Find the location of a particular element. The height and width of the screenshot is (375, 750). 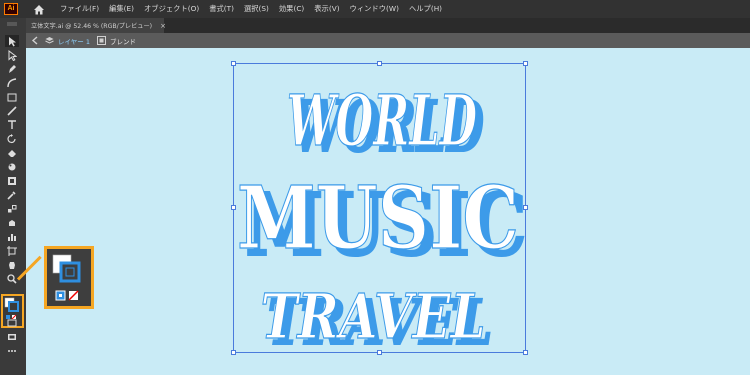

handle-left is located at coordinates (233, 207).